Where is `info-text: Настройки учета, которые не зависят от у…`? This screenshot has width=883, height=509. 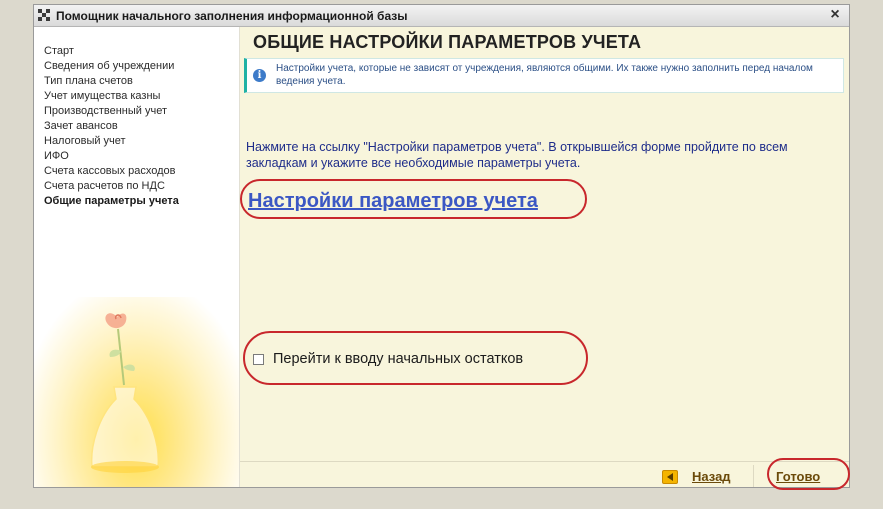 info-text: Настройки учета, которые не зависят от у… is located at coordinates (544, 75).